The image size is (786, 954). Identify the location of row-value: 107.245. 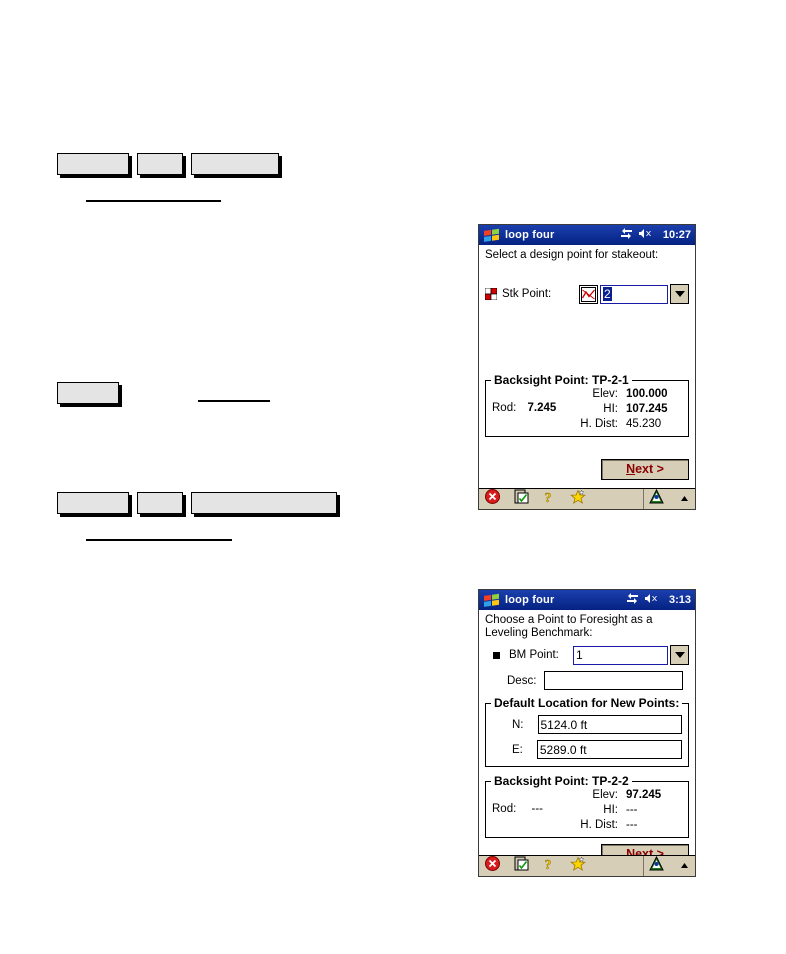
(647, 409).